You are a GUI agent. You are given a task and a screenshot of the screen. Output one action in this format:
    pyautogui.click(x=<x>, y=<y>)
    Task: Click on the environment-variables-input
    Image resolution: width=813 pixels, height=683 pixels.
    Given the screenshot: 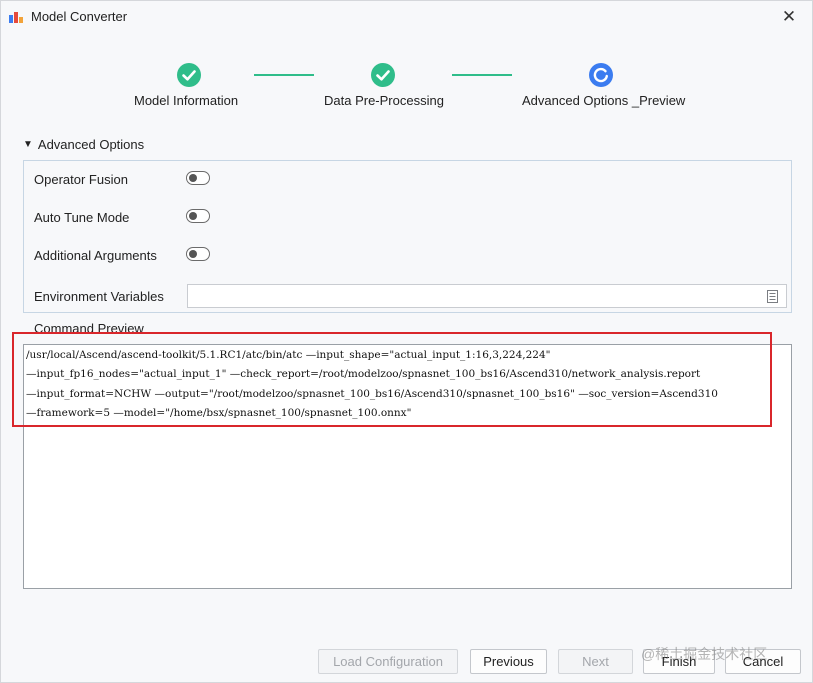 What is the action you would take?
    pyautogui.click(x=487, y=296)
    